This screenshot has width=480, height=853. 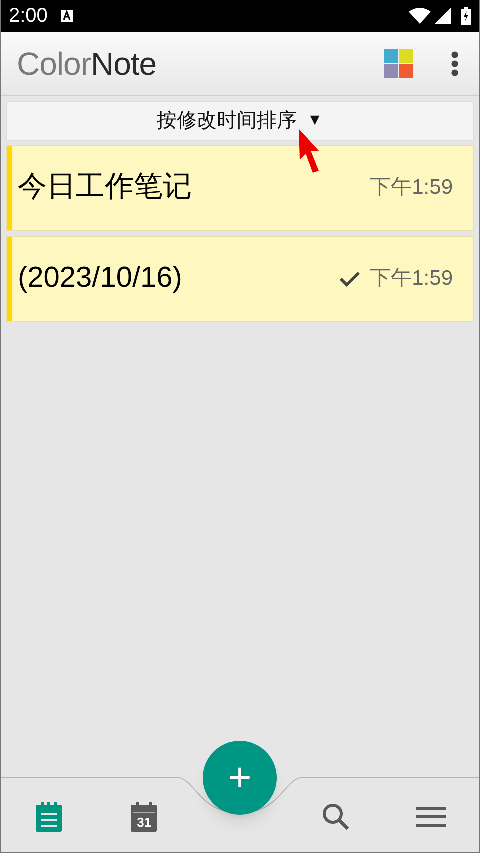 I want to click on color-palette-icon, so click(x=399, y=63).